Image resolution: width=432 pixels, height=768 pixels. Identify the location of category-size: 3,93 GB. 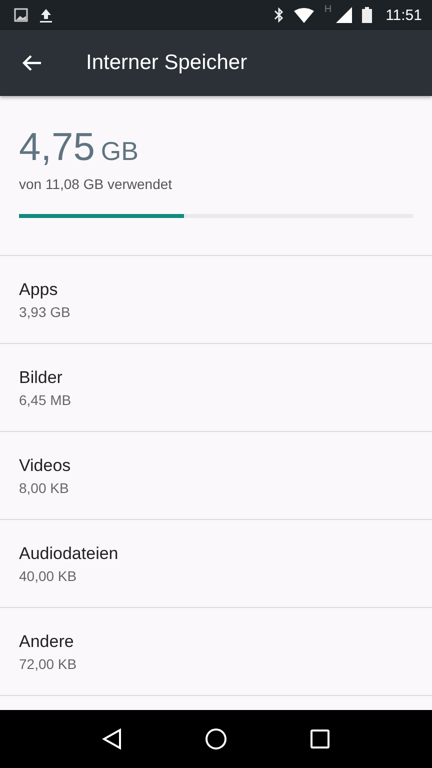
(45, 312).